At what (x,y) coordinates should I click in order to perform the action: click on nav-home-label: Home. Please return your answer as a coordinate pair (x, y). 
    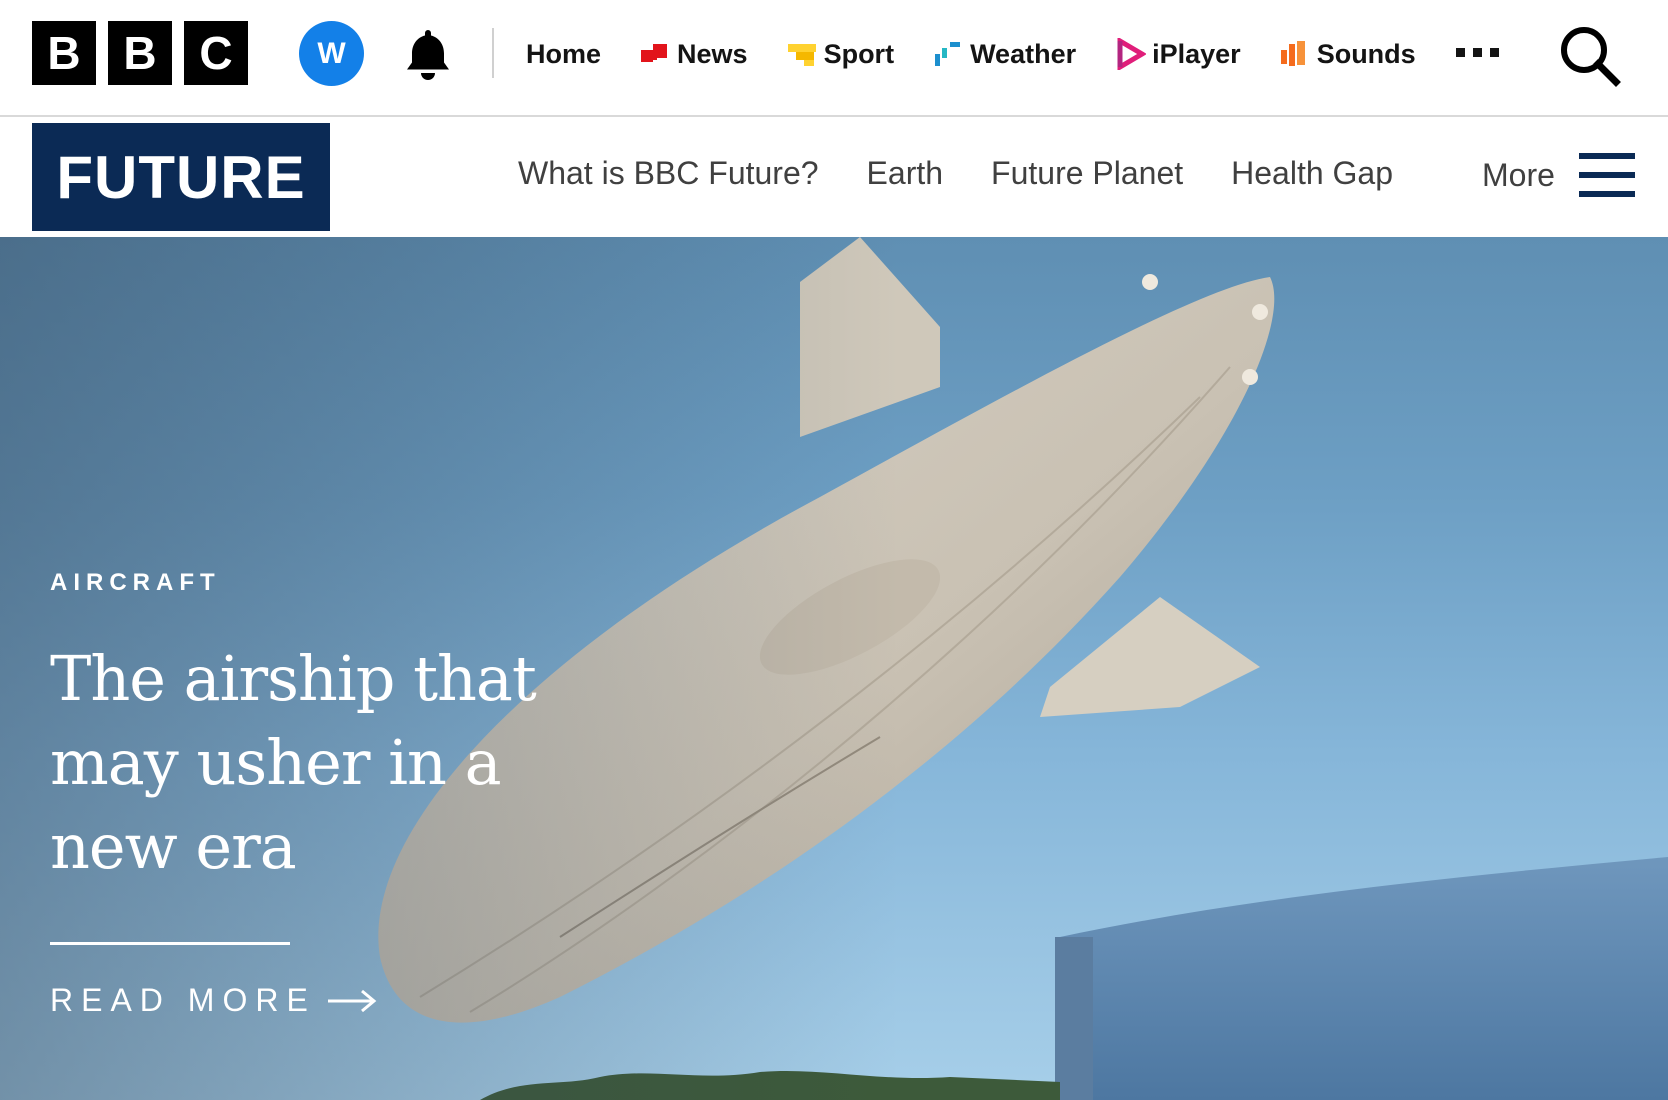
    Looking at the image, I should click on (564, 53).